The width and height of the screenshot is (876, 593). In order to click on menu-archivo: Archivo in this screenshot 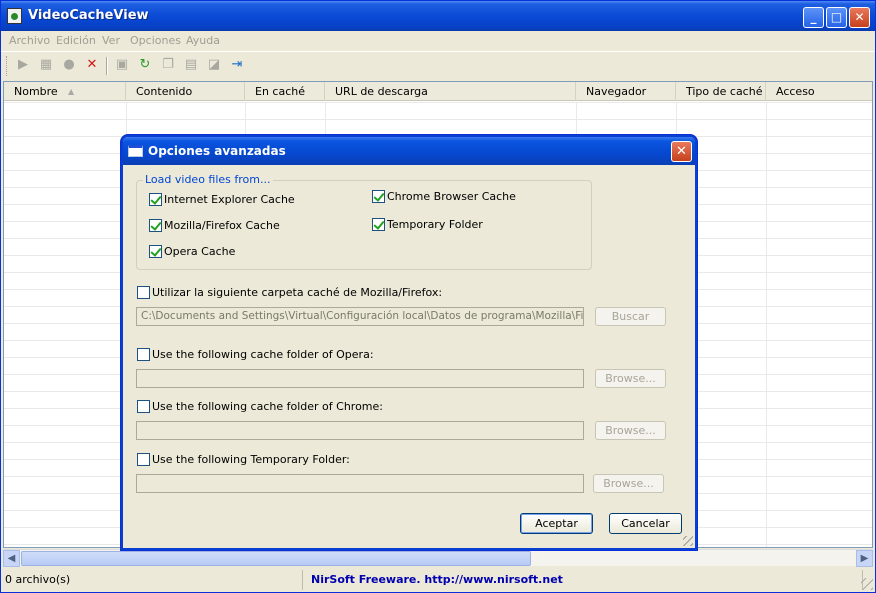, I will do `click(29, 40)`.